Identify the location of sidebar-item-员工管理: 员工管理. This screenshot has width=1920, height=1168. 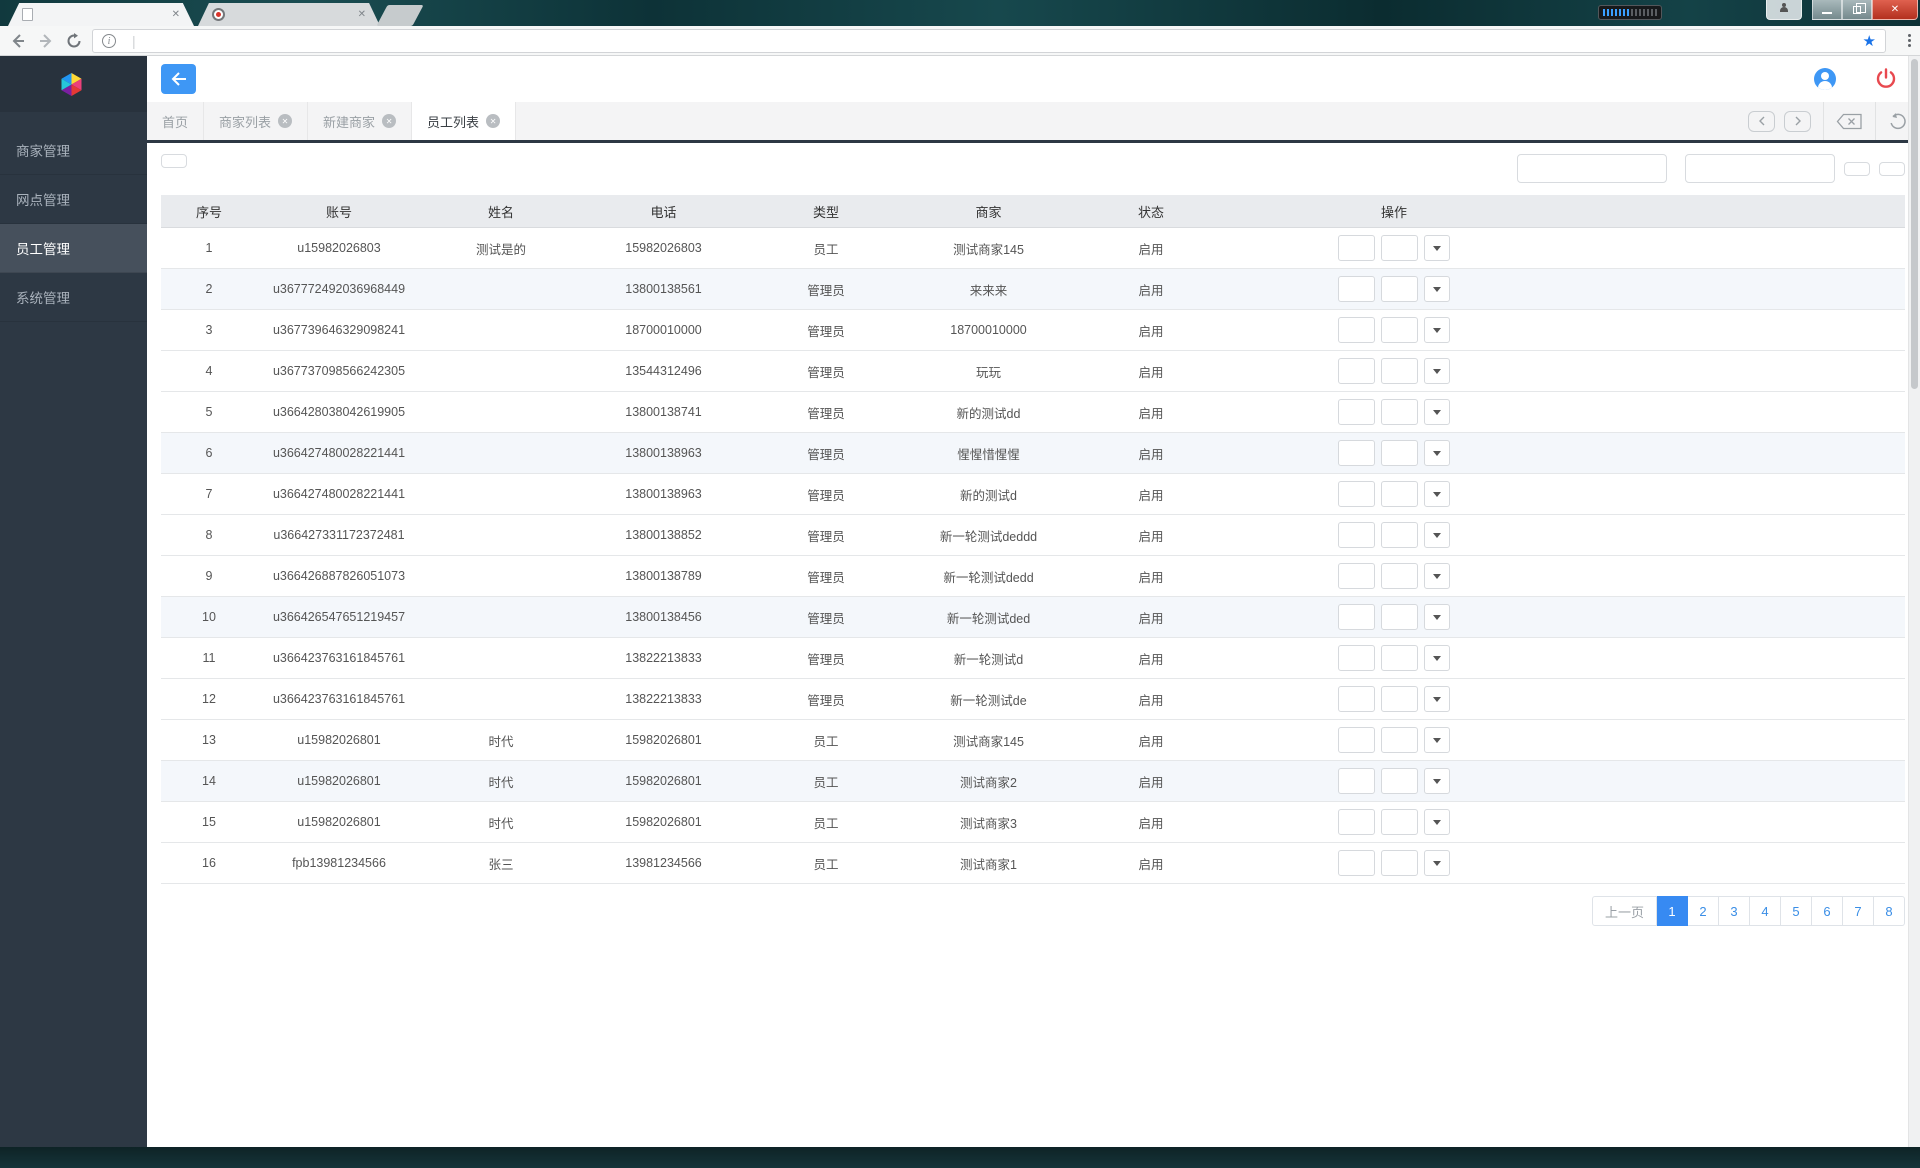
(73, 248).